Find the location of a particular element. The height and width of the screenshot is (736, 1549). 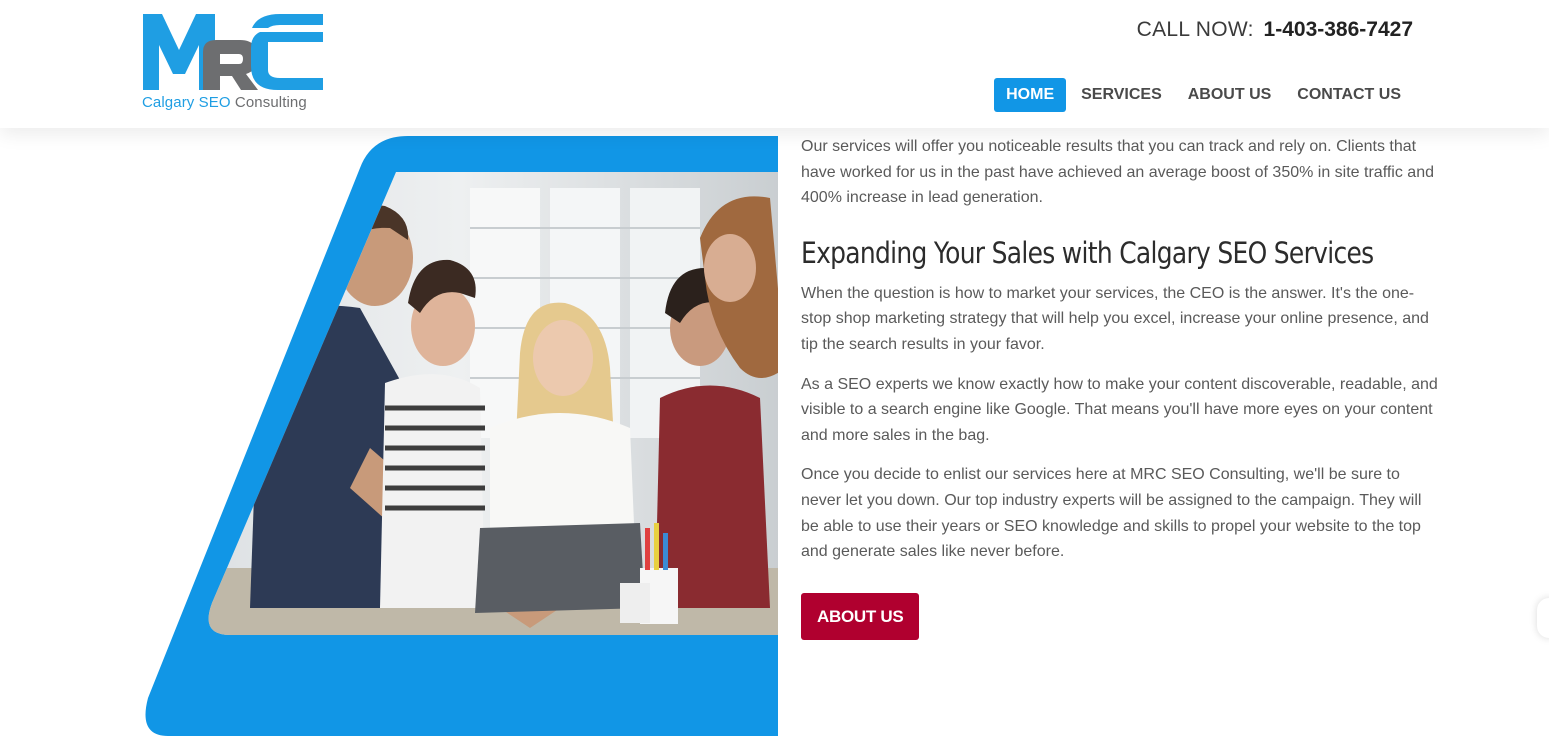

about-us-button: ABOUT US is located at coordinates (860, 616).